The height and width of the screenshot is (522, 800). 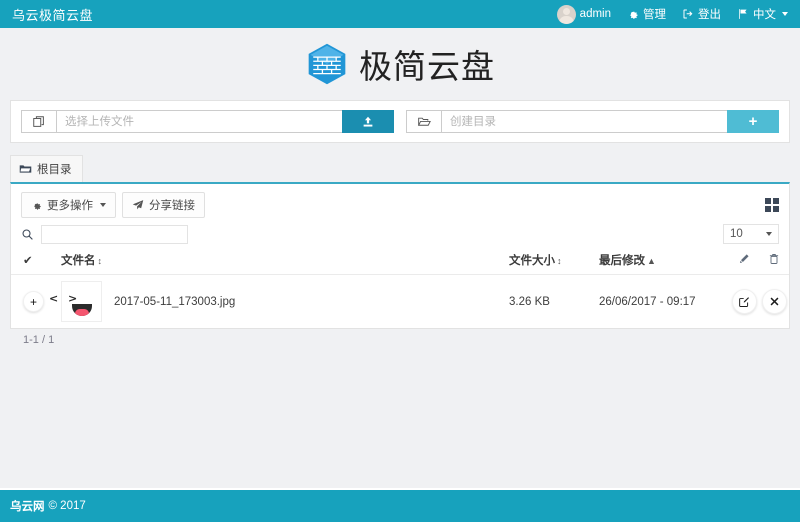 What do you see at coordinates (39, 340) in the screenshot?
I see `pagination-info: 1-1 / 1` at bounding box center [39, 340].